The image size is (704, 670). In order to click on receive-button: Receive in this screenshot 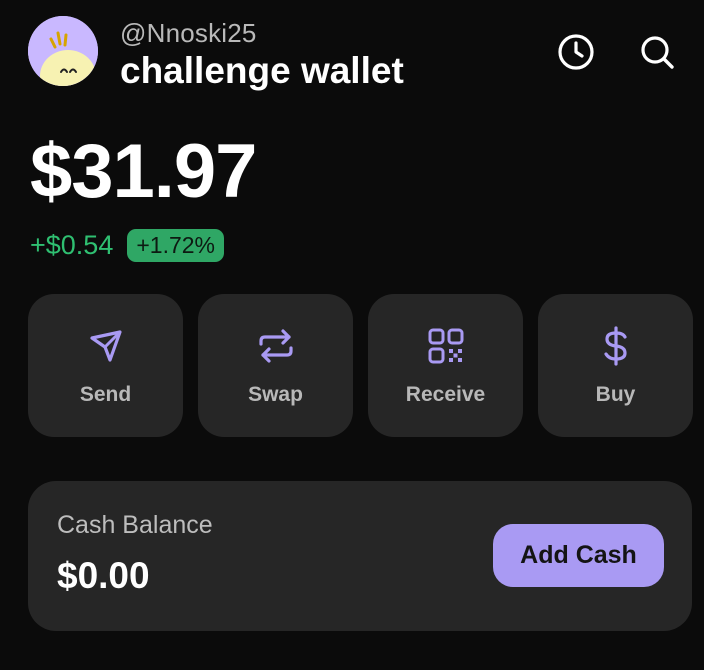, I will do `click(445, 365)`.